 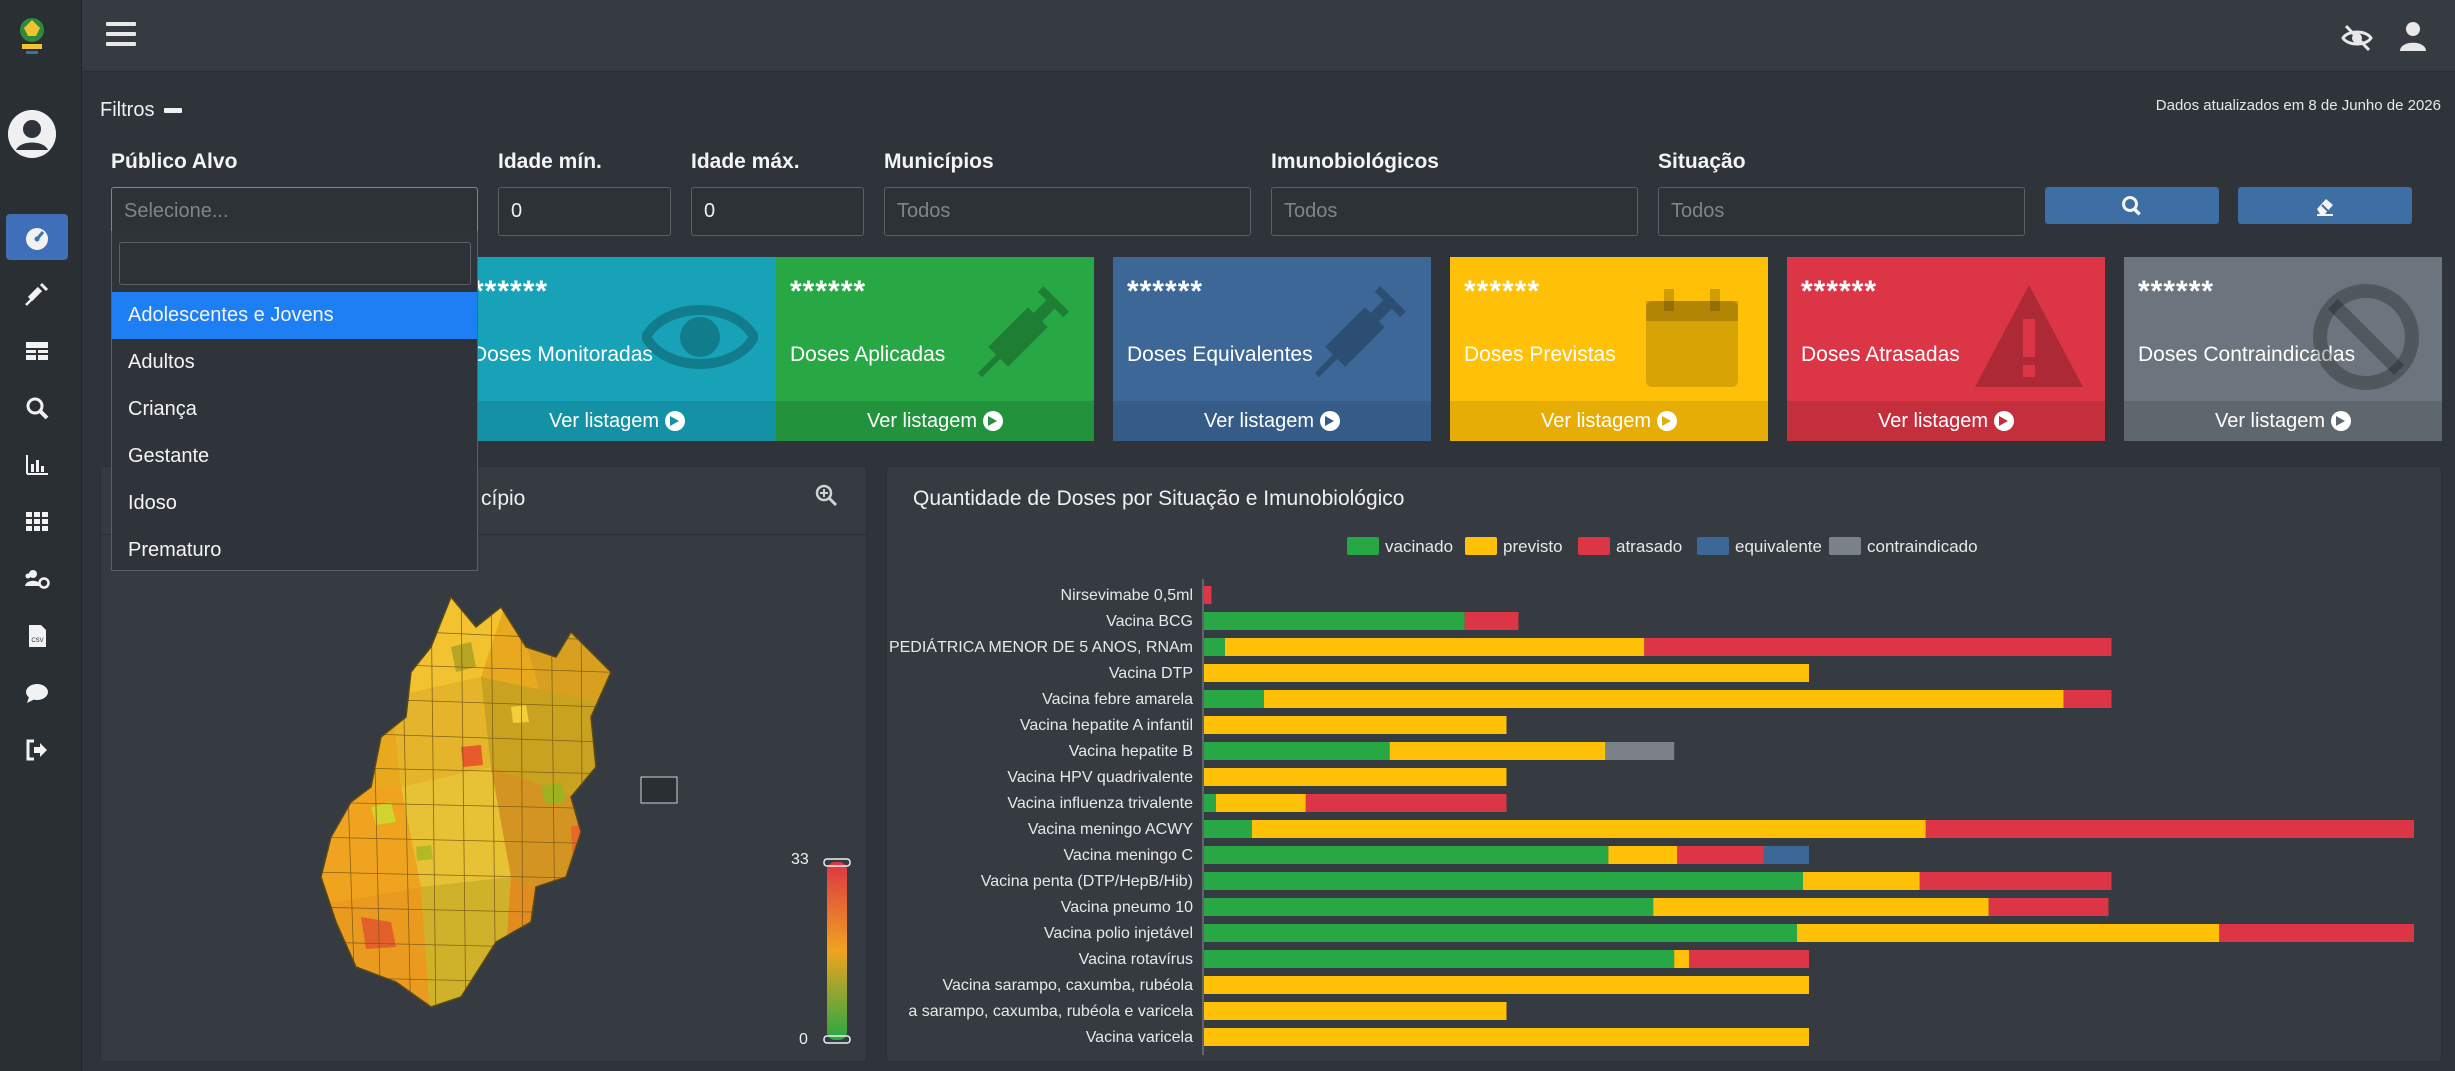 What do you see at coordinates (37, 351) in the screenshot?
I see `sidebar-item-table` at bounding box center [37, 351].